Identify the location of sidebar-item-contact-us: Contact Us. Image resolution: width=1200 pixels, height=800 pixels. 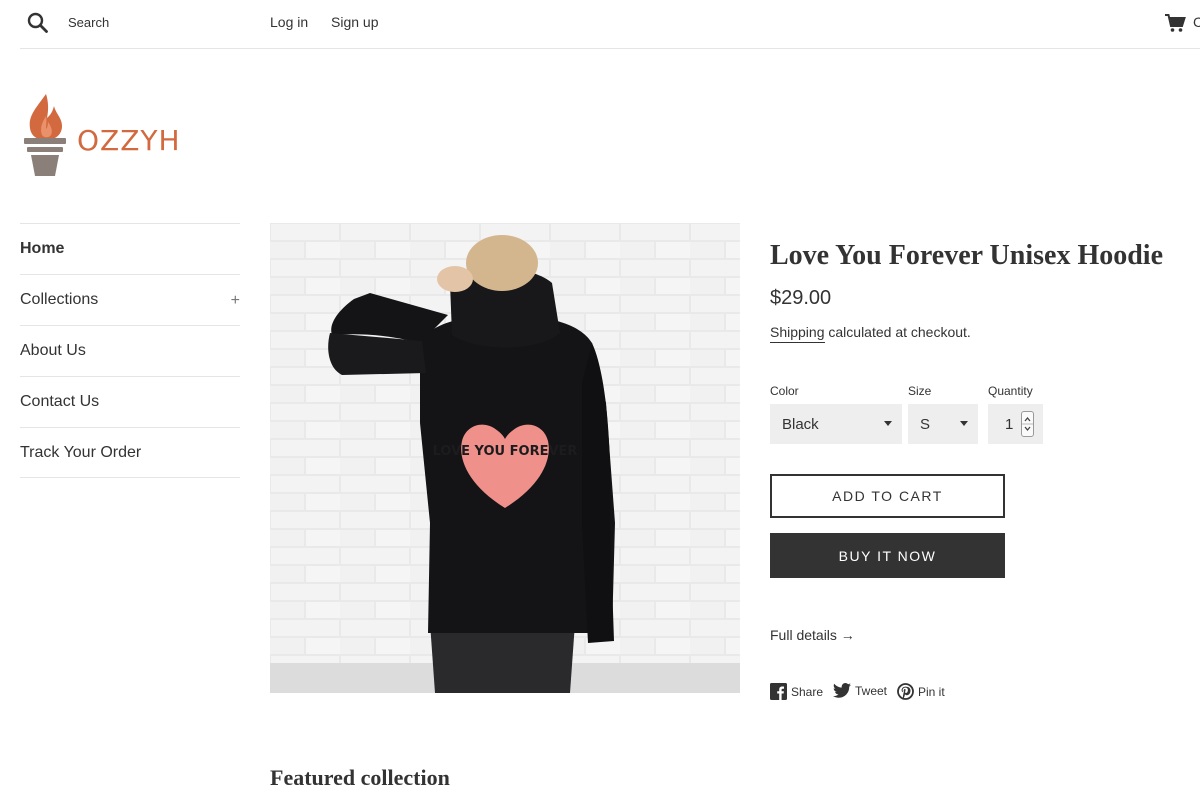
(130, 401).